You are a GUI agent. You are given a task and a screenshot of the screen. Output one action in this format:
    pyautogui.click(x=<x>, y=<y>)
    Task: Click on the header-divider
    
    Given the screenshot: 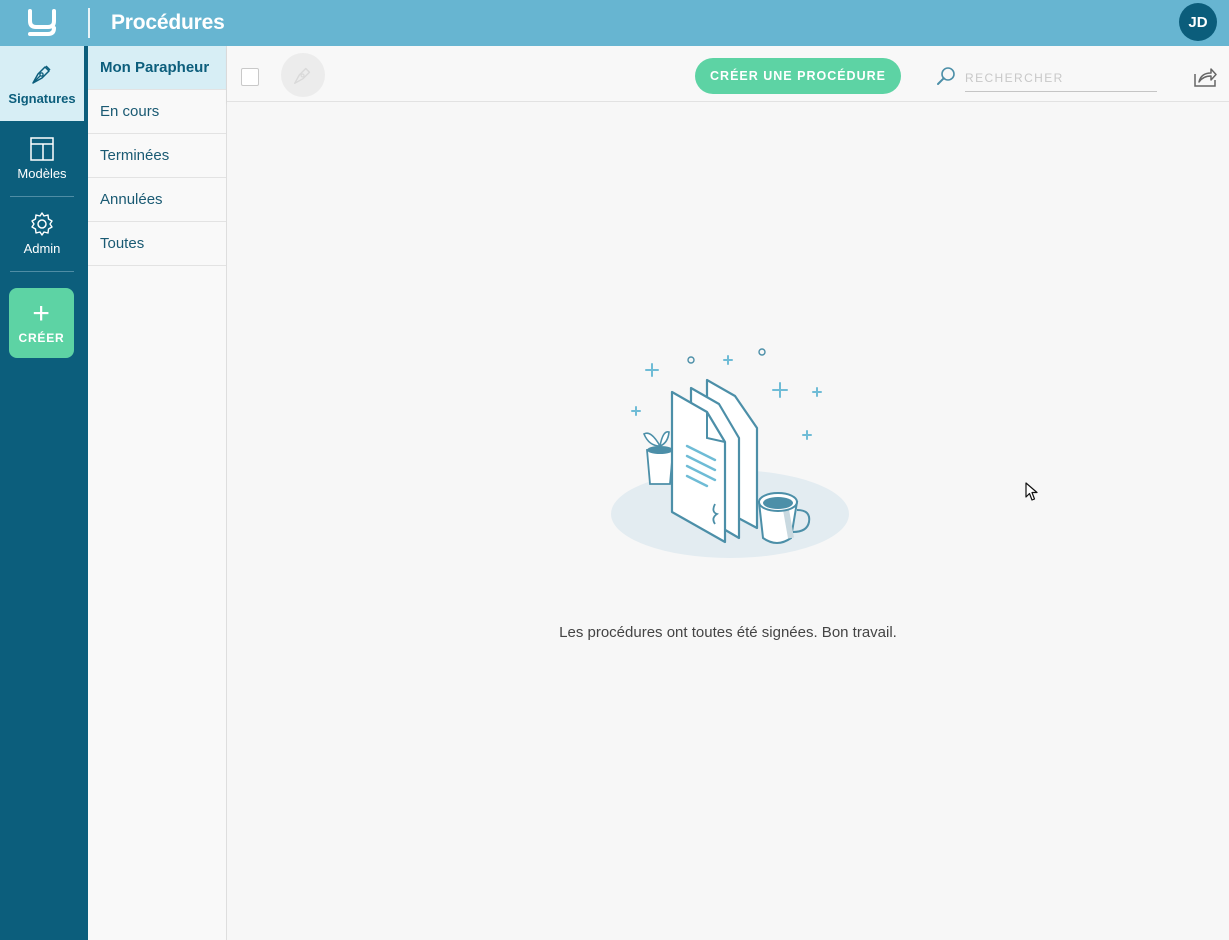 What is the action you would take?
    pyautogui.click(x=89, y=23)
    